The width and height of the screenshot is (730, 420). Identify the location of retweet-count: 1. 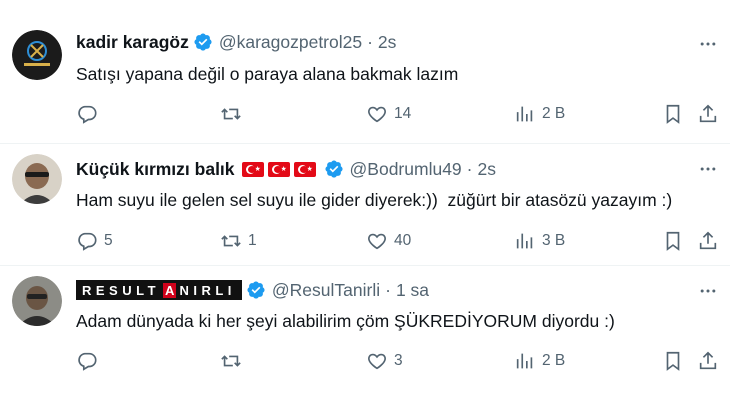
(252, 240).